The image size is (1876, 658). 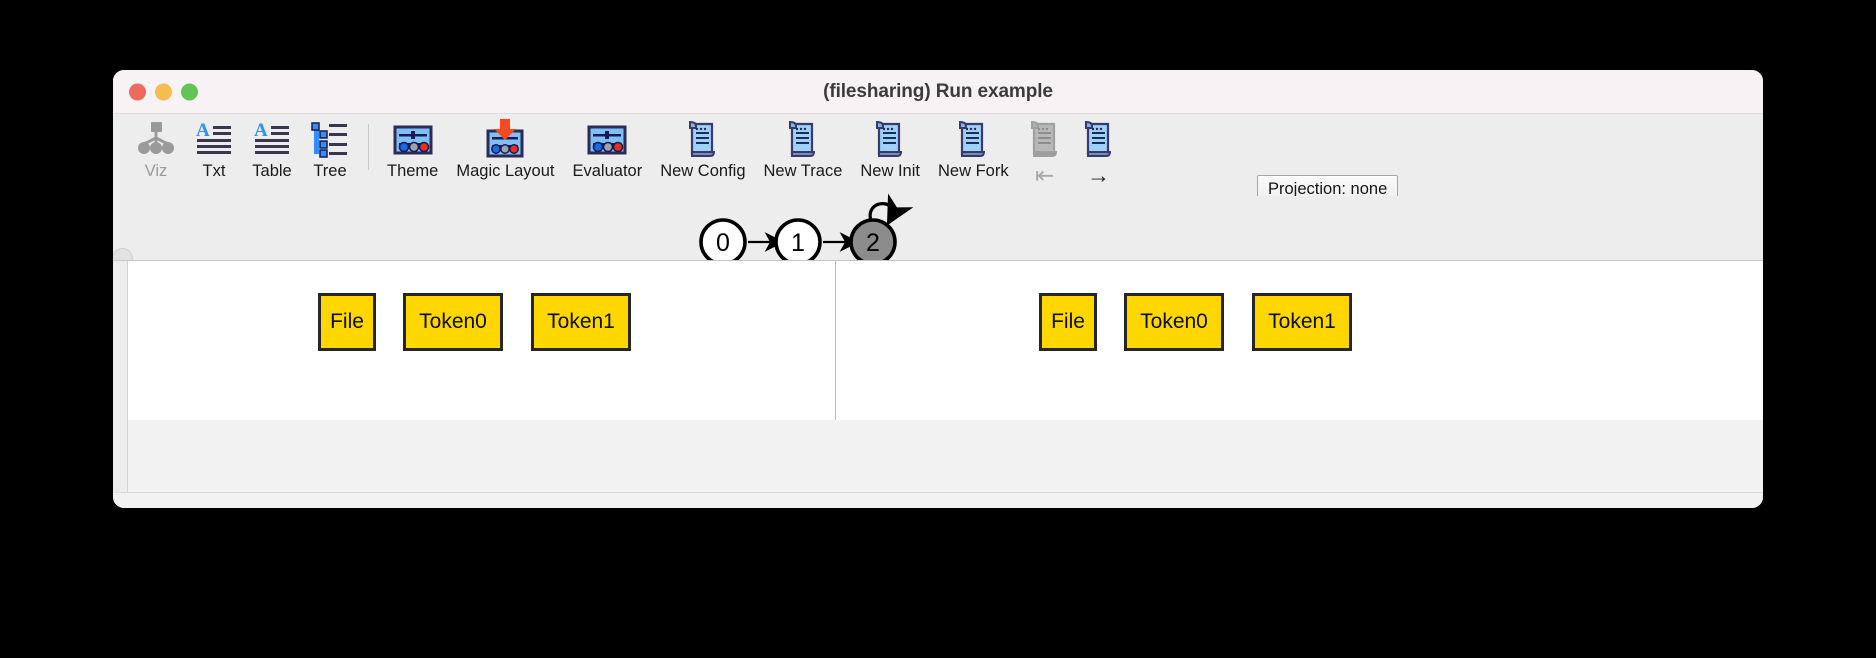 I want to click on atom-node-file-left: File, so click(x=347, y=322).